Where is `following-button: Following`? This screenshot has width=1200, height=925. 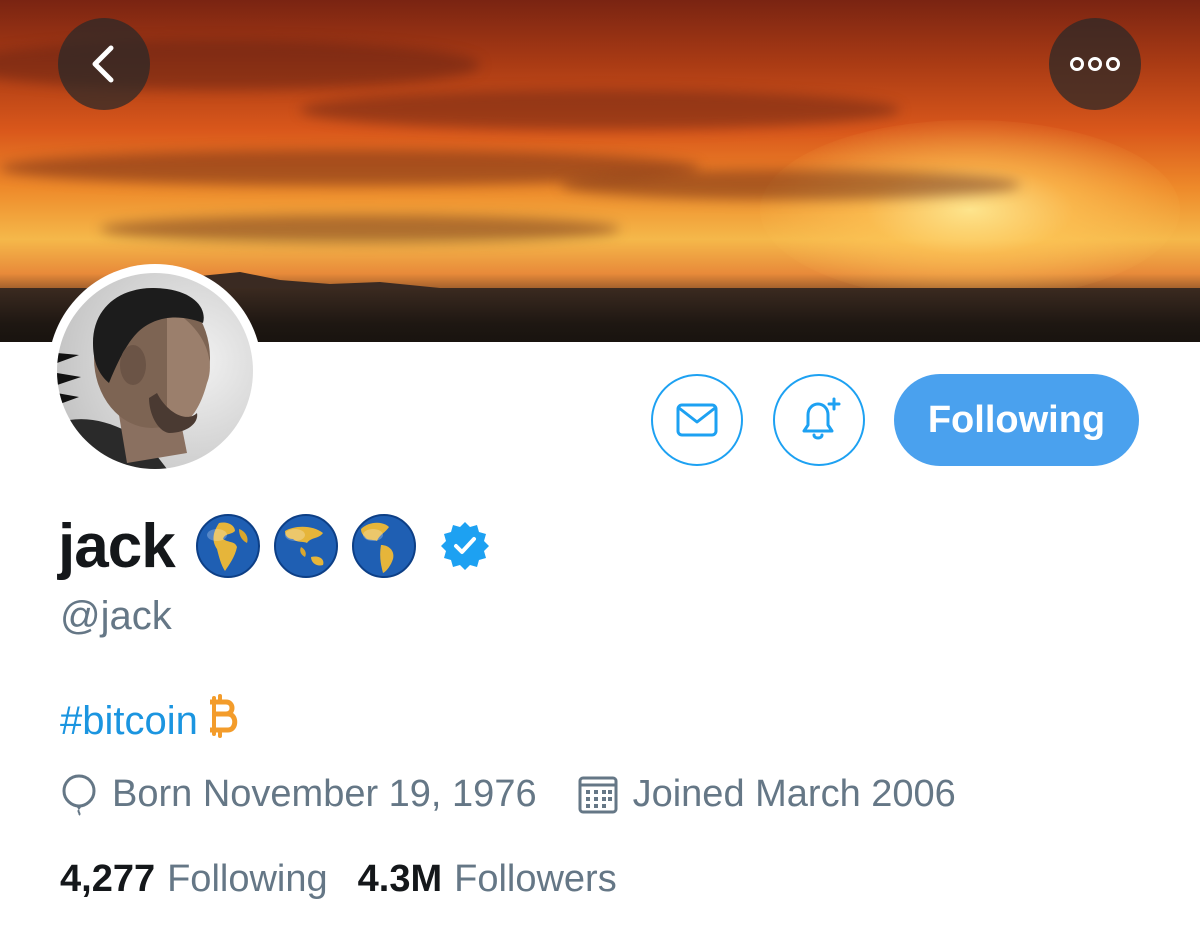 following-button: Following is located at coordinates (1016, 420).